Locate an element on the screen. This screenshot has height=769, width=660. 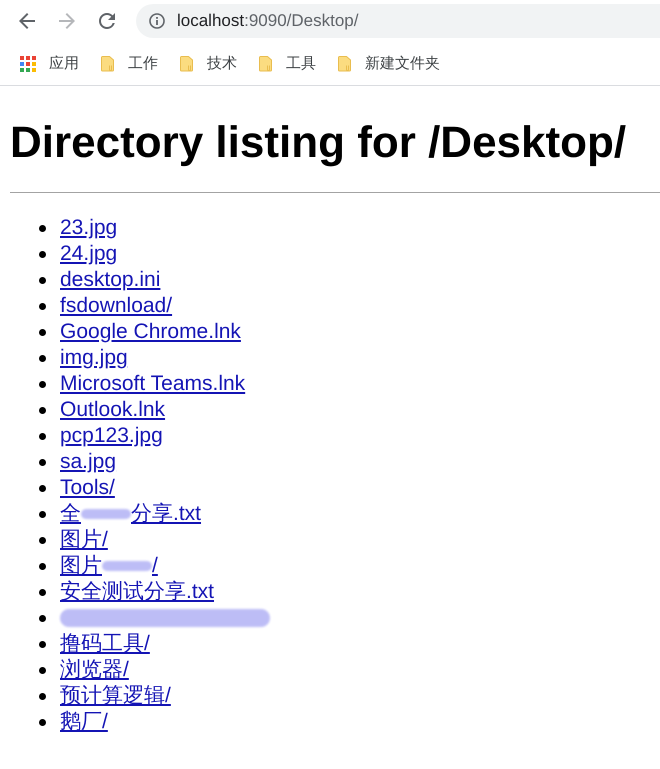
forward-arrow-icon is located at coordinates (67, 21).